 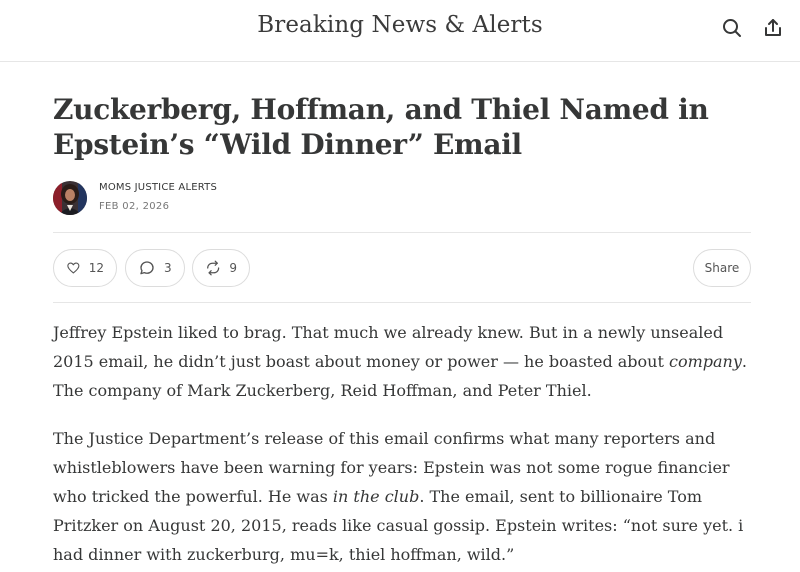 I want to click on paragraph-text: . The email, sent to billionaire Tom, so click(x=561, y=496).